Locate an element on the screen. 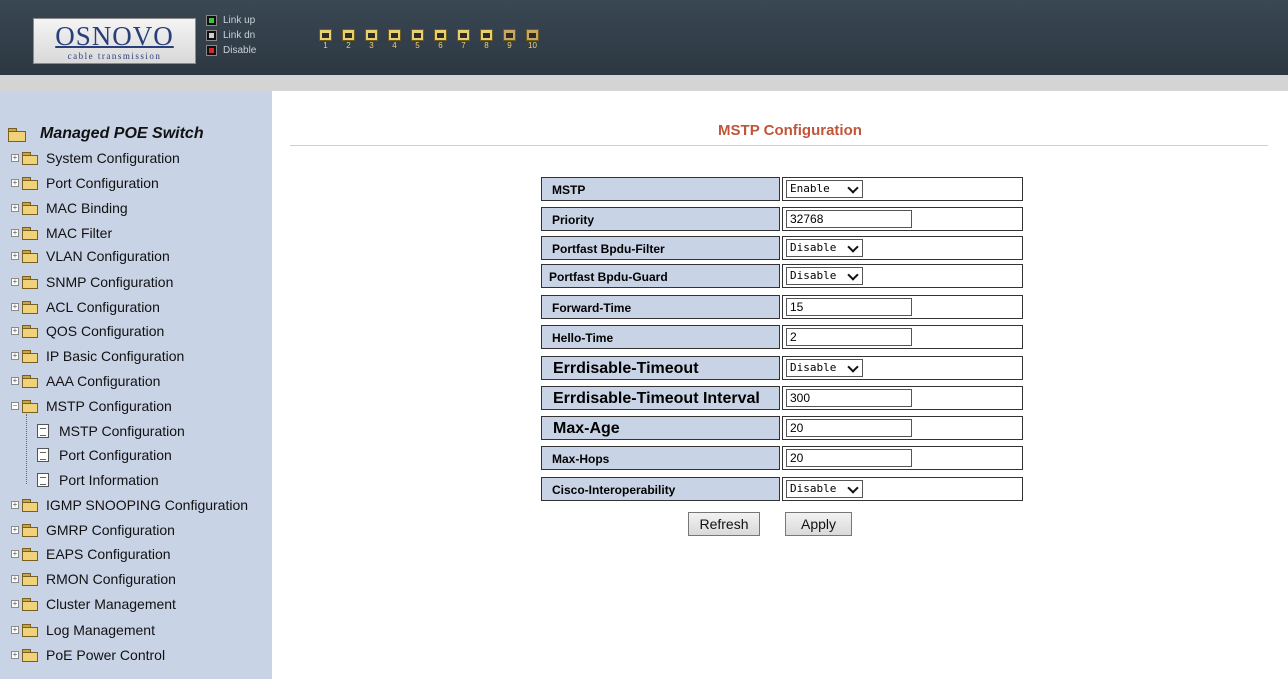 This screenshot has height=679, width=1288. config-label: Max-Hops is located at coordinates (660, 458).